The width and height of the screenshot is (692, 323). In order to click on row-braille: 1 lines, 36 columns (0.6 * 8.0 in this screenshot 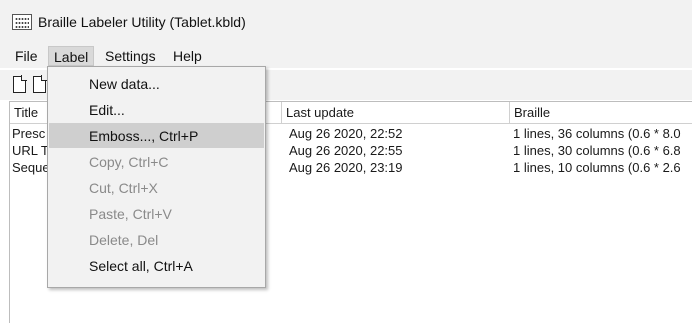, I will do `click(597, 133)`.